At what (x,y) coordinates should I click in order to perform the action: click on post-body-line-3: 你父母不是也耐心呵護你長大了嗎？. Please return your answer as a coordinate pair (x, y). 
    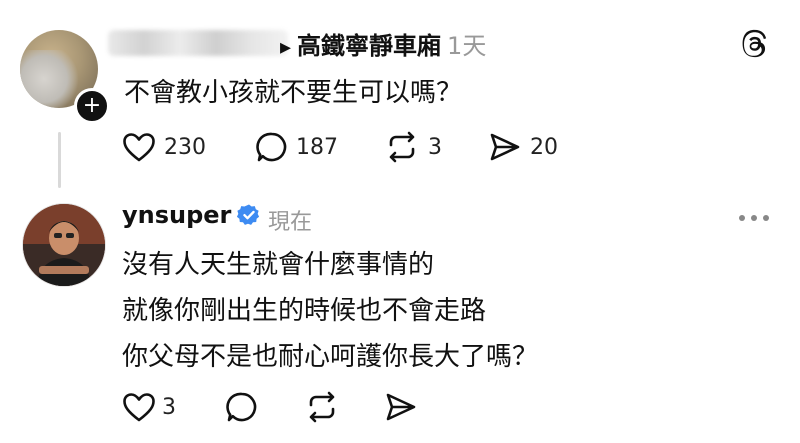
    Looking at the image, I should click on (330, 357).